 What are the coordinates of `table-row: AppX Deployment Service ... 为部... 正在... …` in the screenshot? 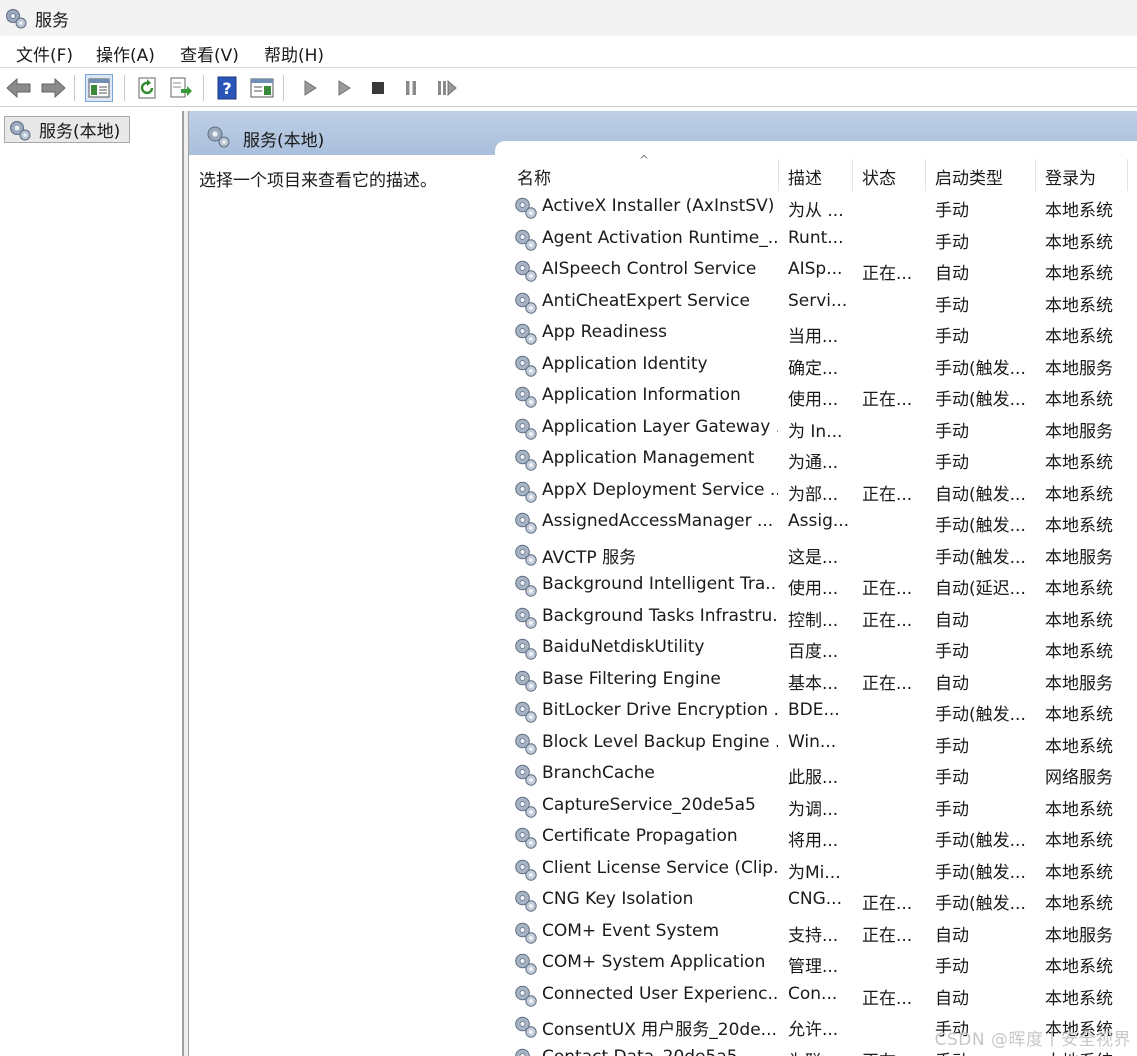 It's located at (822, 492).